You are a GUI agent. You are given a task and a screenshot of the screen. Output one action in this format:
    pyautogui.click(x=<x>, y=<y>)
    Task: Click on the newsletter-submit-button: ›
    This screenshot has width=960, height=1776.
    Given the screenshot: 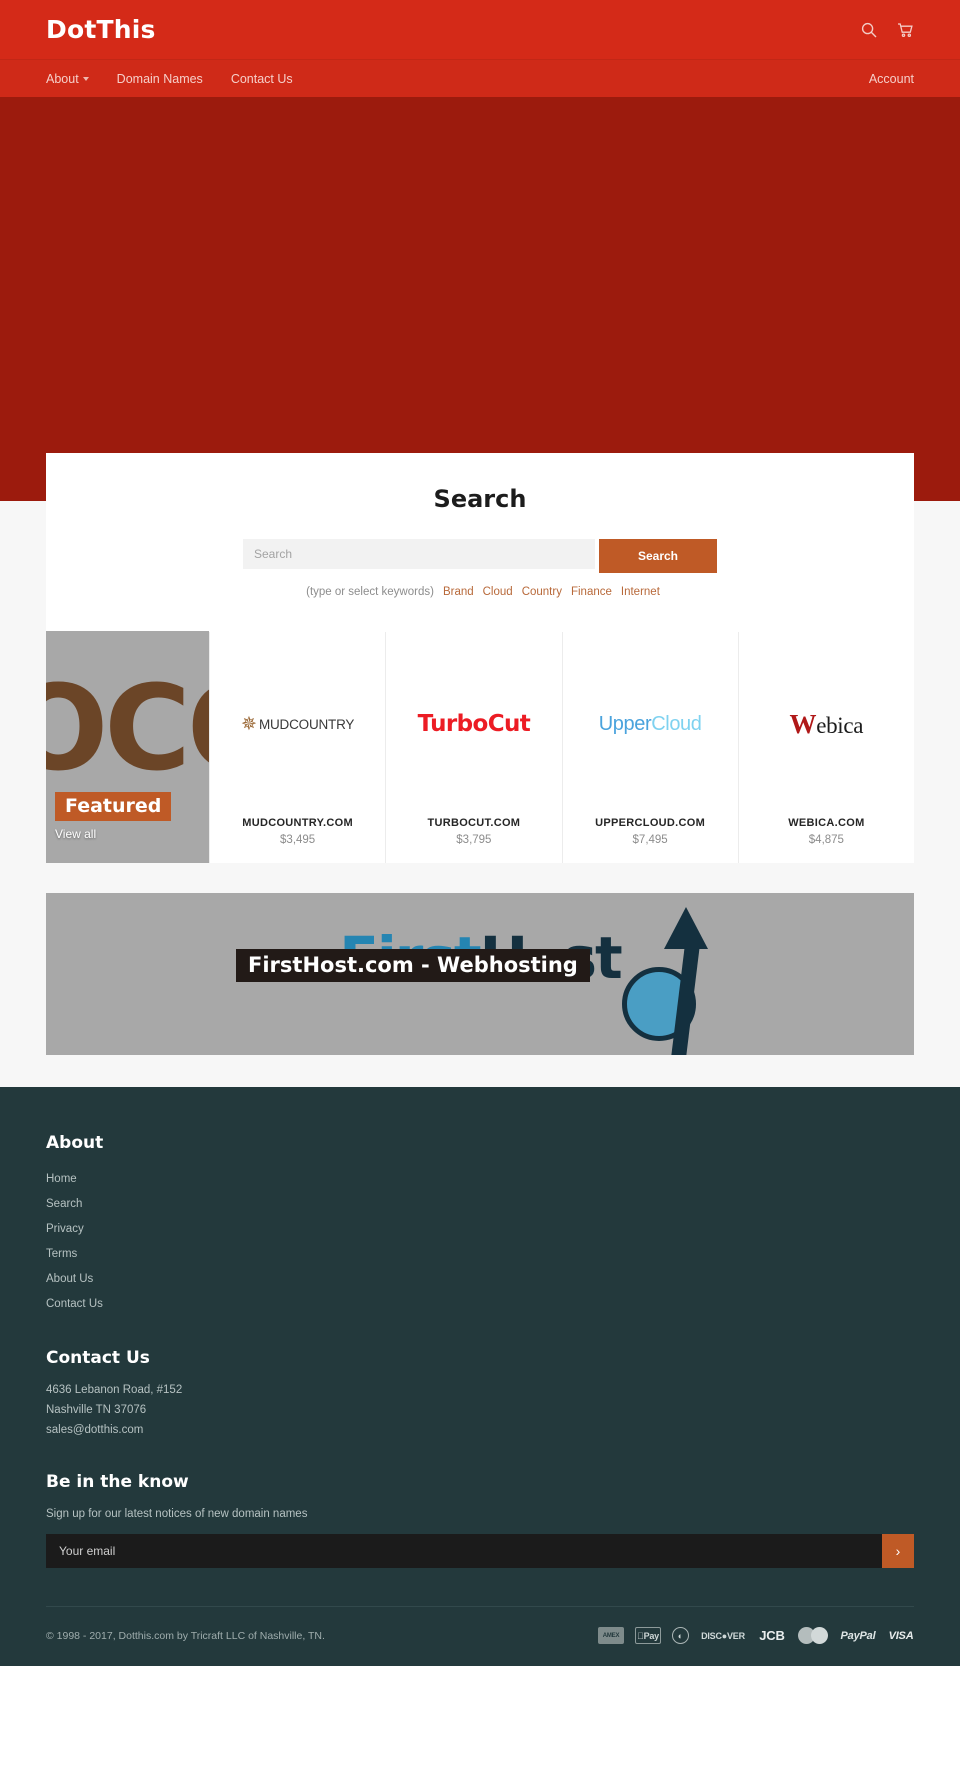 What is the action you would take?
    pyautogui.click(x=898, y=1551)
    